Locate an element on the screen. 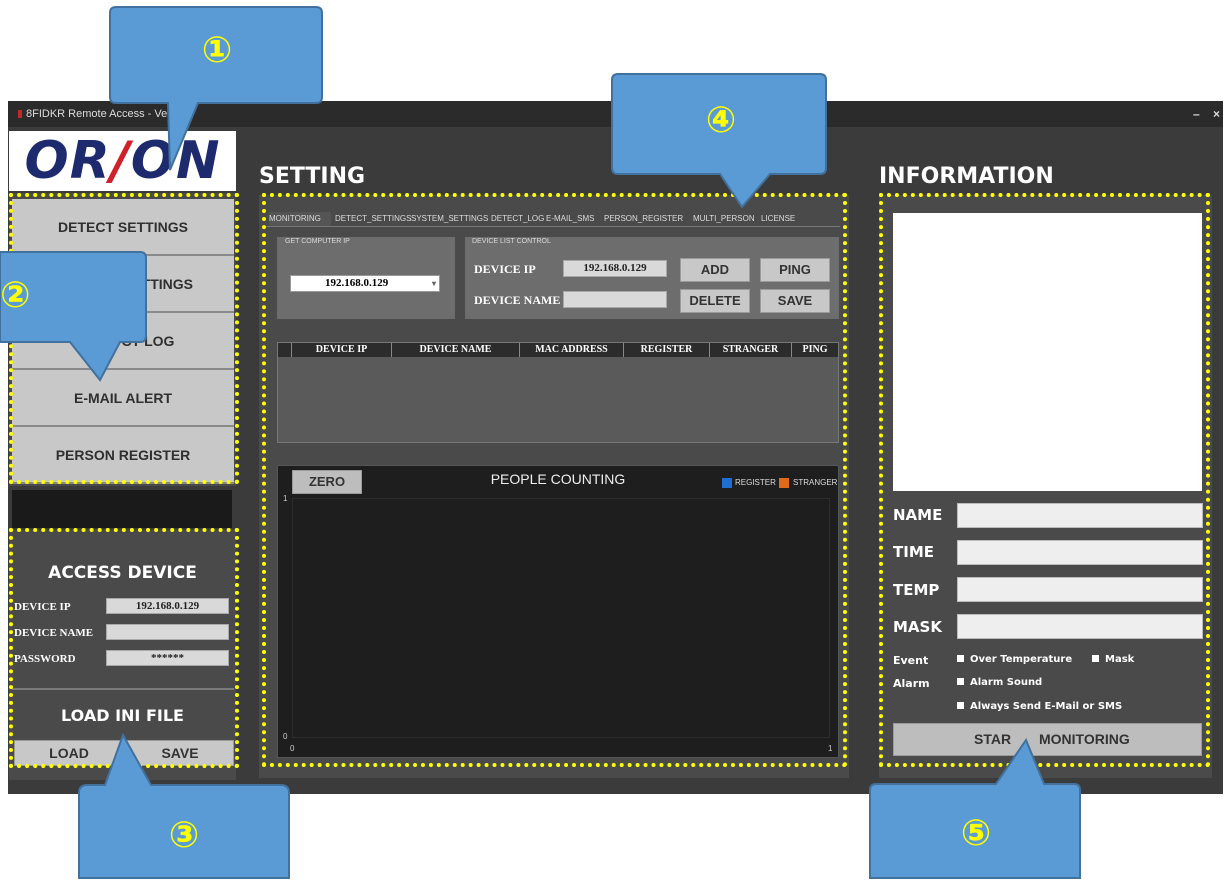  logo-text-left: OR is located at coordinates (67, 161).